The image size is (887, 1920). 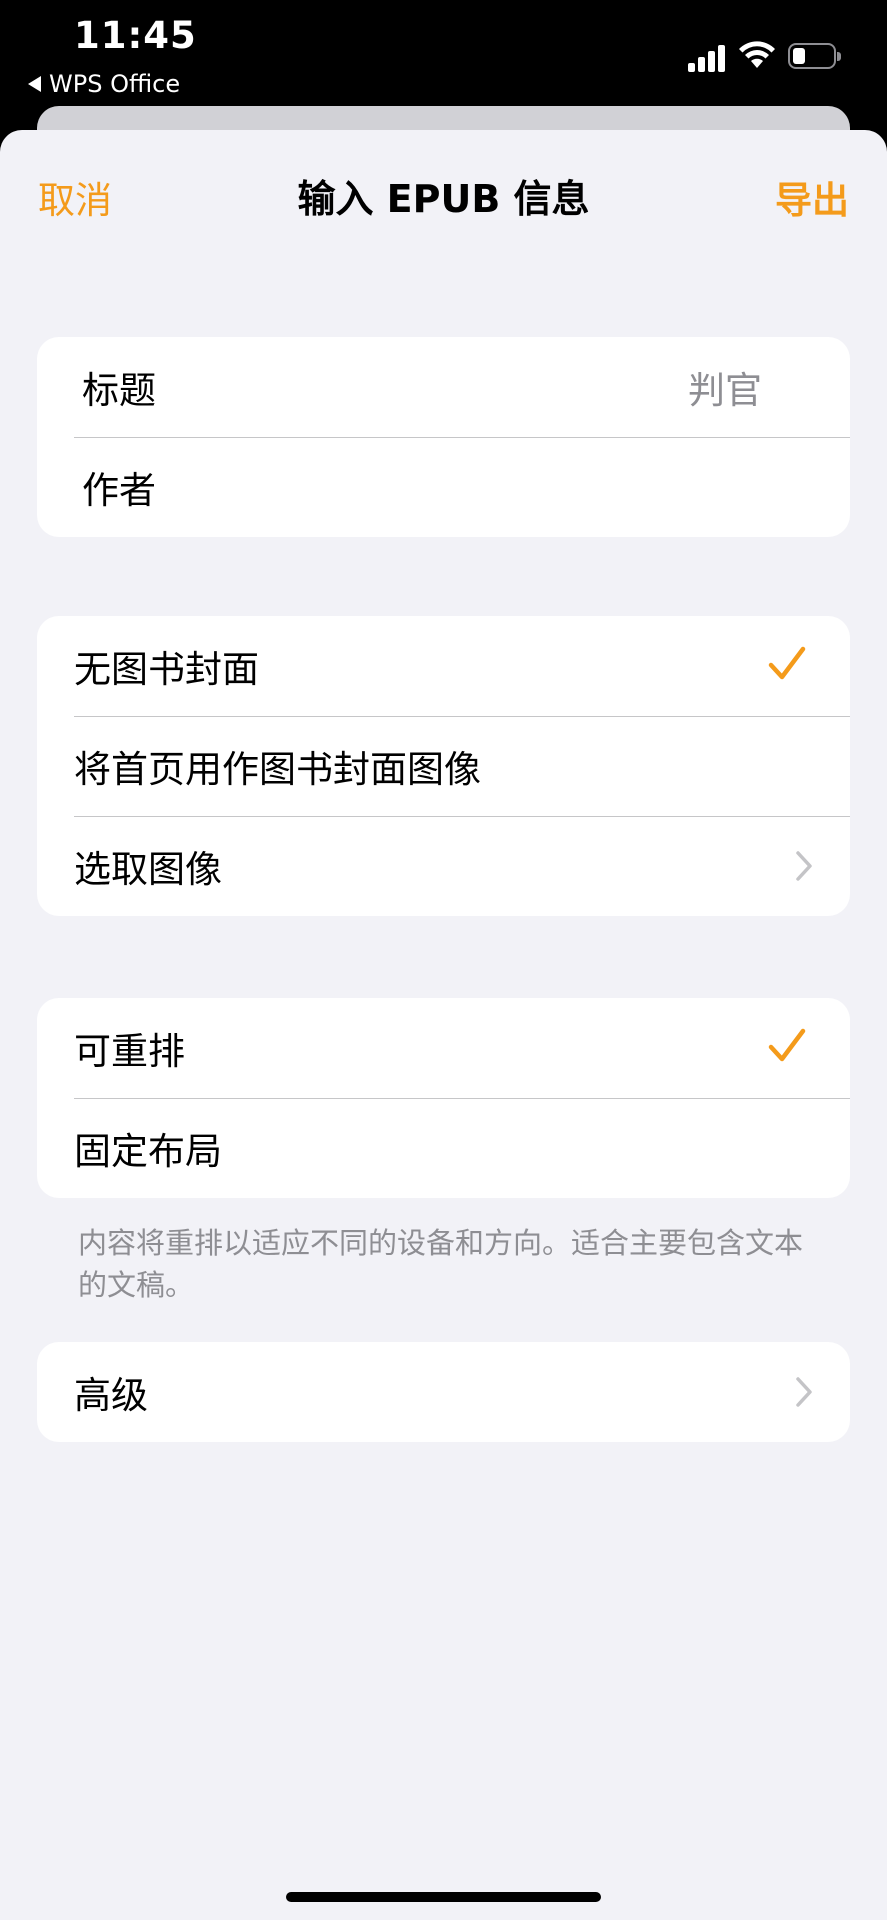 I want to click on advanced-row: 高级, so click(x=443, y=1392).